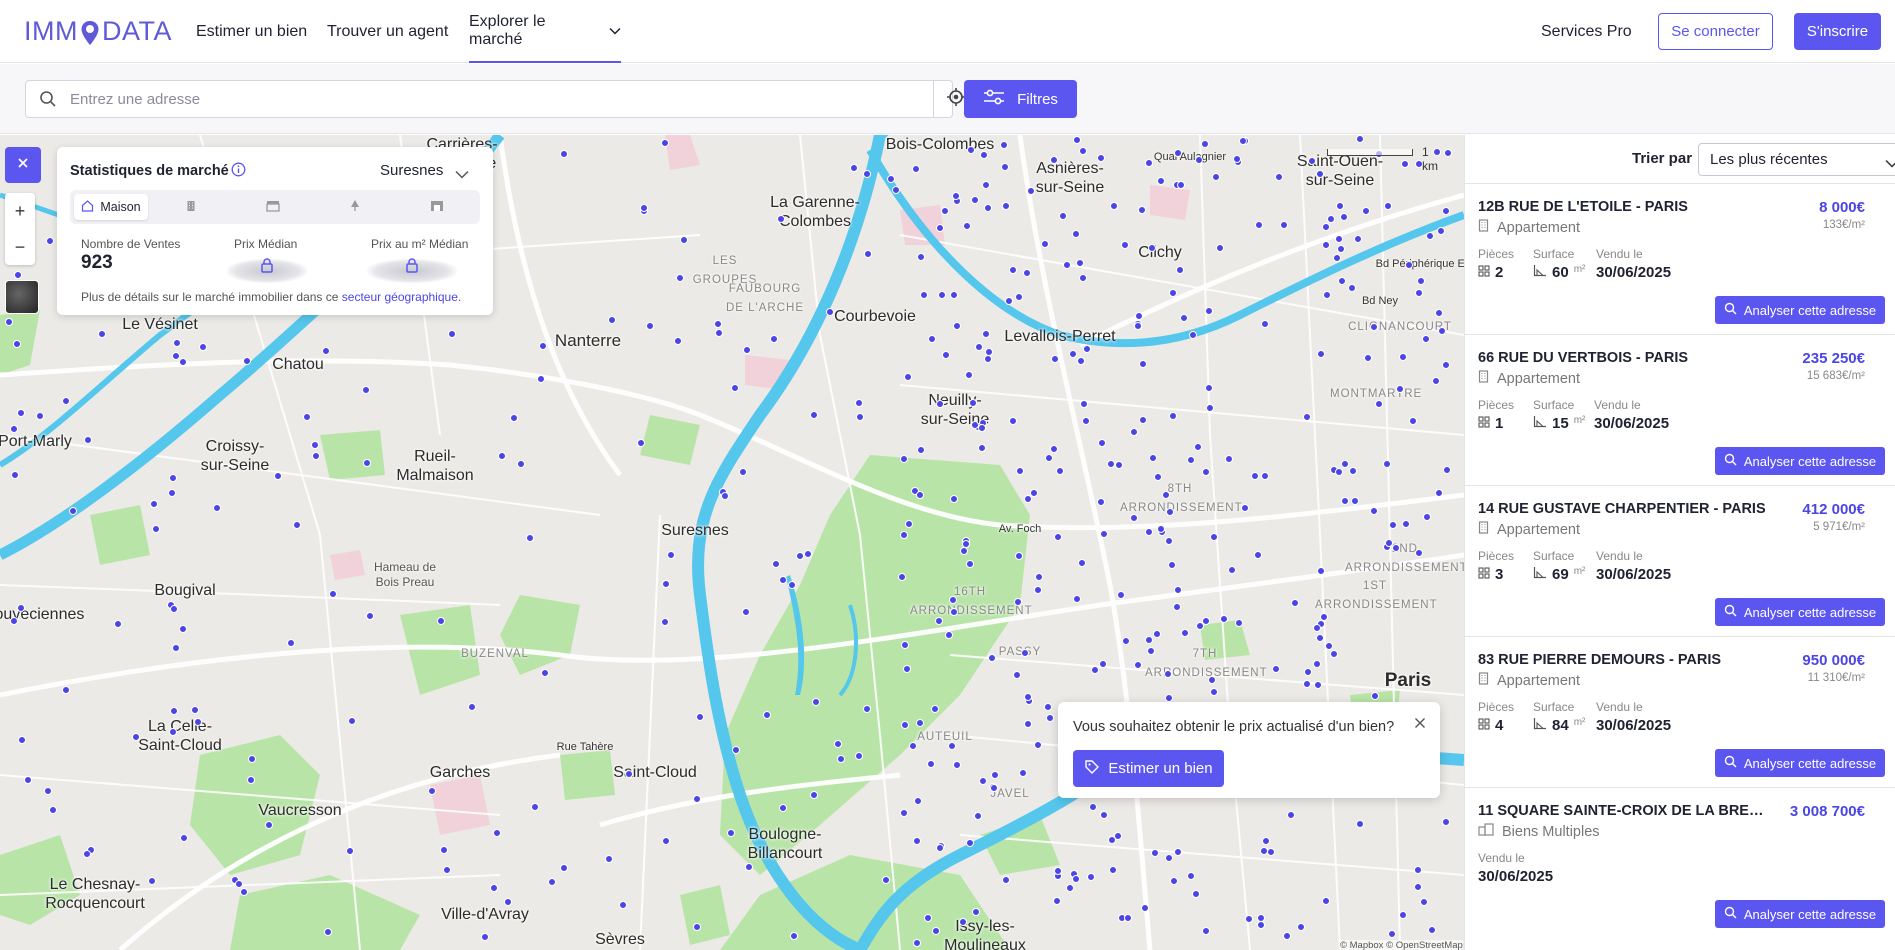 This screenshot has width=1895, height=950. What do you see at coordinates (251, 31) in the screenshot?
I see `nav-estimer: Estimer un bien` at bounding box center [251, 31].